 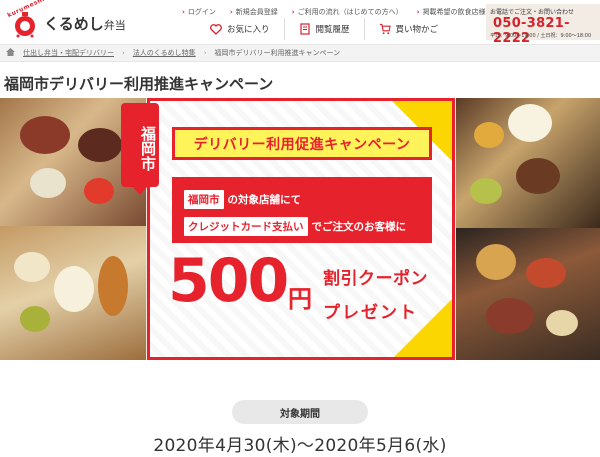 What do you see at coordinates (417, 30) in the screenshot?
I see `cart-label: 買い物かご` at bounding box center [417, 30].